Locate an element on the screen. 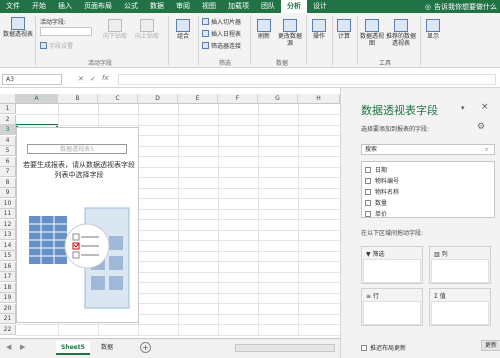 This screenshot has height=358, width=500. pane-options-dropdown-icon: ▾ is located at coordinates (463, 108).